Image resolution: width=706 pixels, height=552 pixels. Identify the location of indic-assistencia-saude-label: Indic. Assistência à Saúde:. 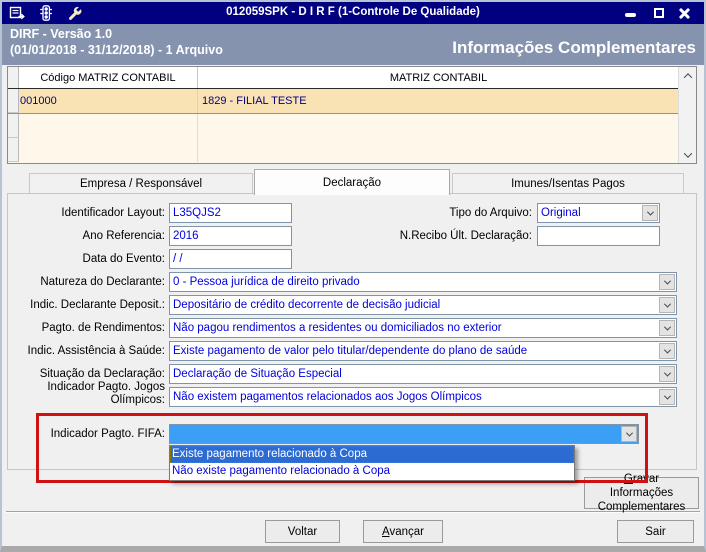
(96, 351).